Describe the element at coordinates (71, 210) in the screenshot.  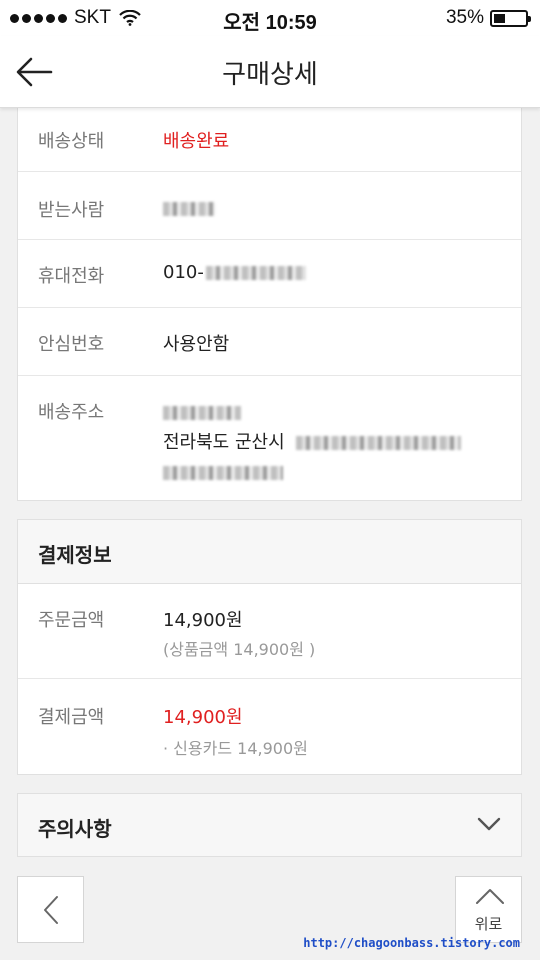
I see `recipient-label: 받는사람` at that location.